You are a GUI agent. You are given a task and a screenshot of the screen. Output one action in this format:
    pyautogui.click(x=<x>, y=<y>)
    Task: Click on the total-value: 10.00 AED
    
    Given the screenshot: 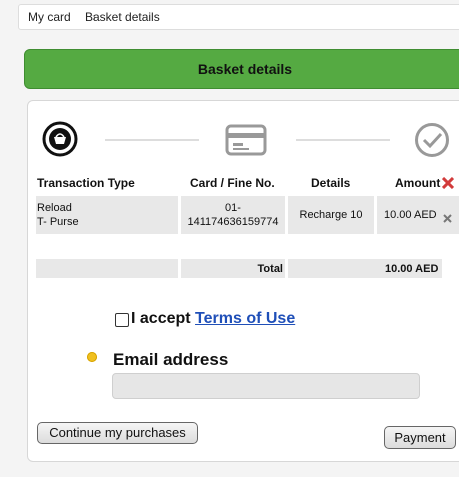 What is the action you would take?
    pyautogui.click(x=412, y=269)
    